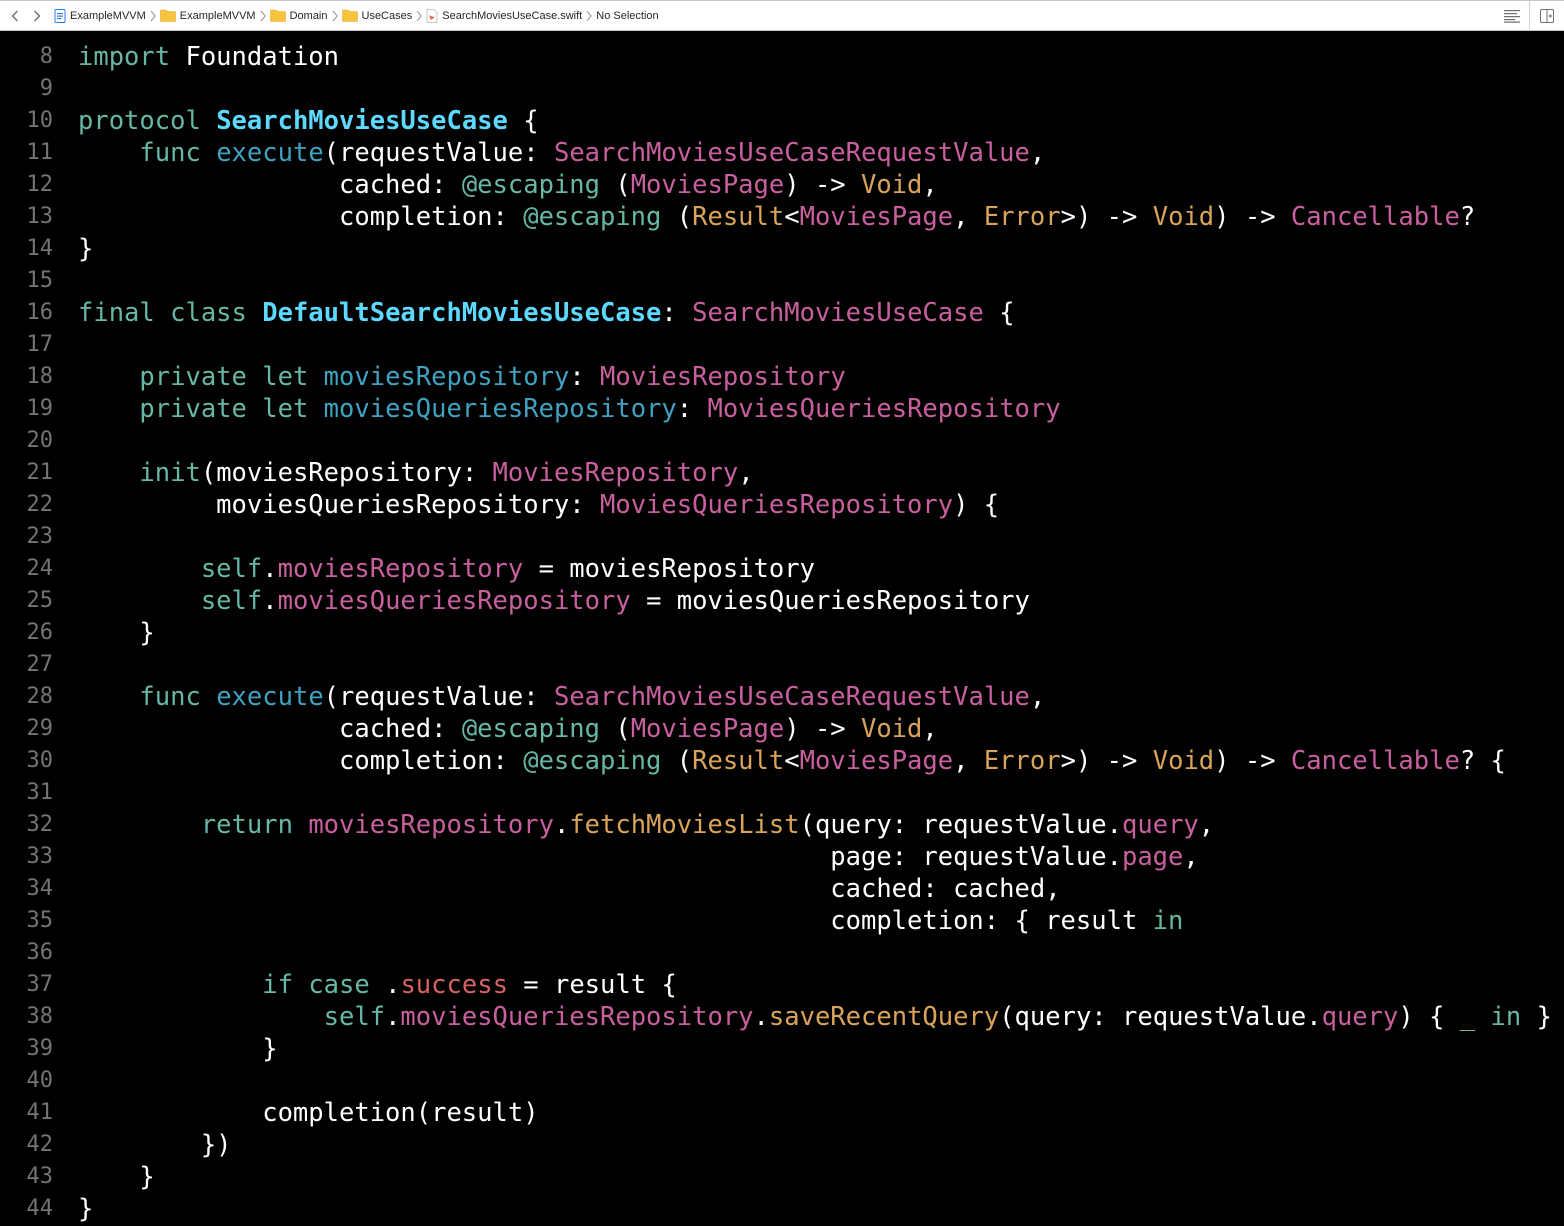  I want to click on breadcrumb-file: SearchMoviesUseCase.swift, so click(504, 15).